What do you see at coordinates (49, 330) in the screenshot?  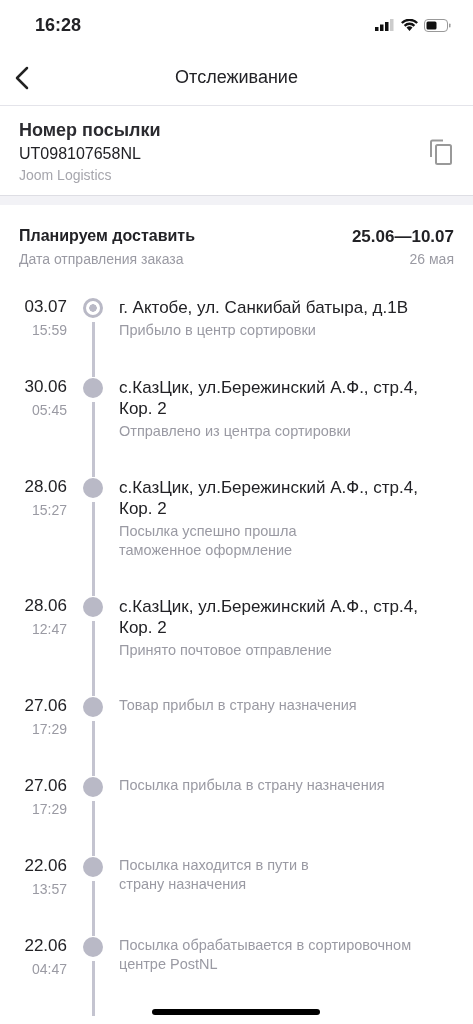 I see `event-time: 15:59` at bounding box center [49, 330].